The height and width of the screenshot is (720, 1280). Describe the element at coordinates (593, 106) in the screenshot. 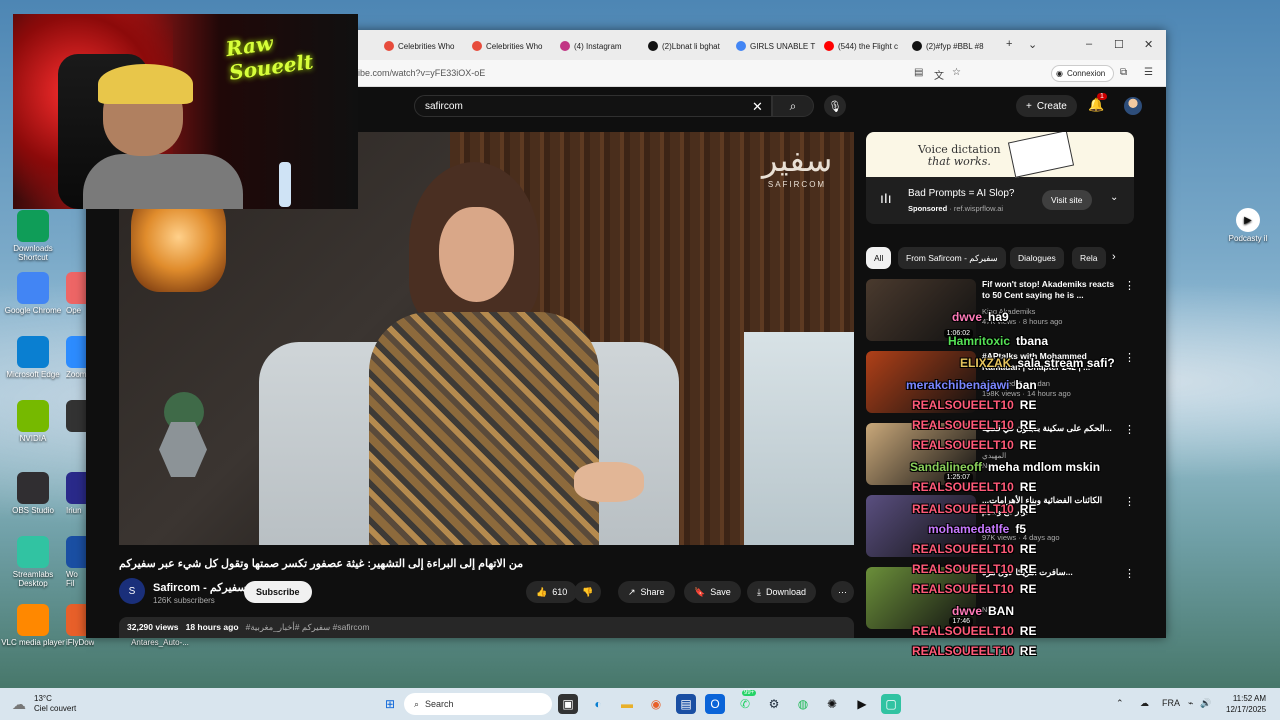

I see `search-input: safircom` at that location.